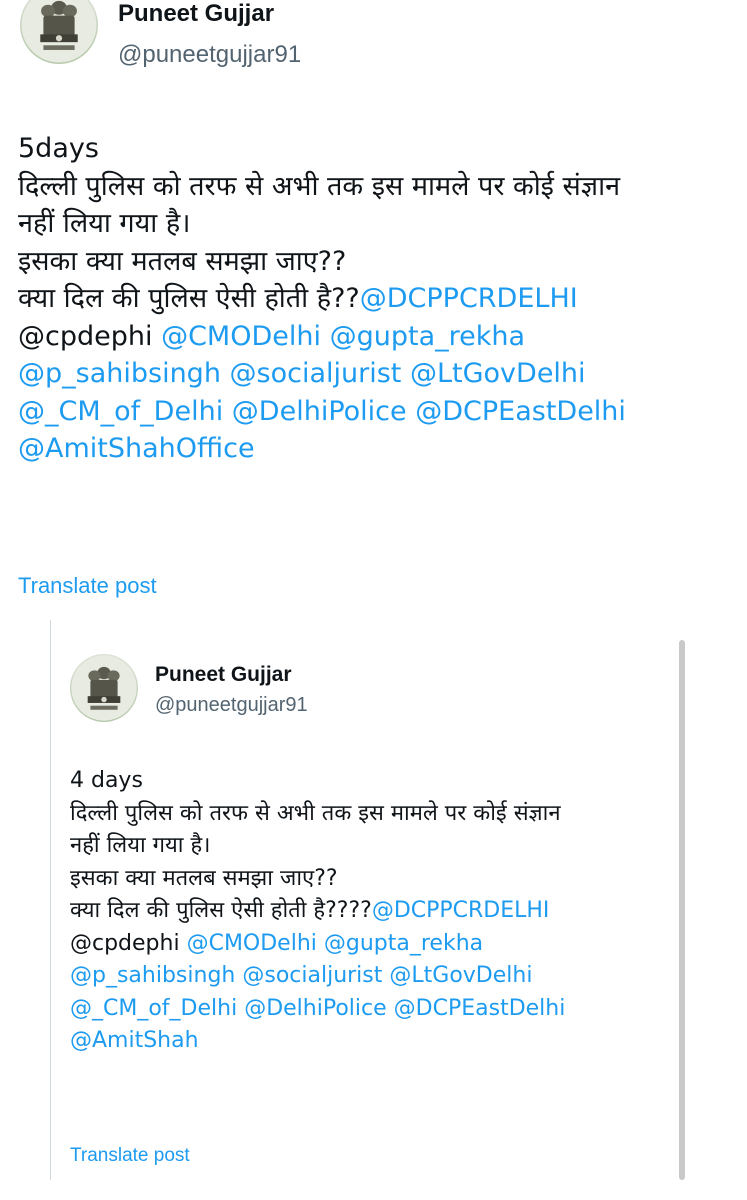 The height and width of the screenshot is (1200, 747). I want to click on text-segment: 4 days, so click(106, 780).